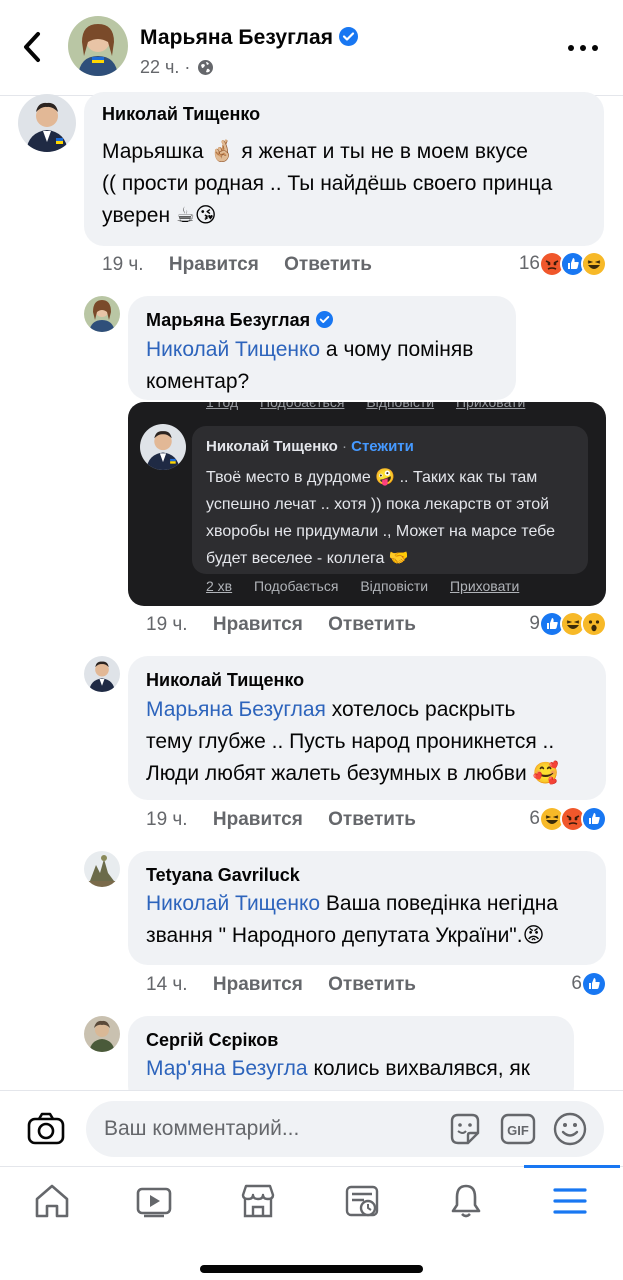 Image resolution: width=623 pixels, height=1280 pixels. I want to click on tab-watch, so click(154, 1201).